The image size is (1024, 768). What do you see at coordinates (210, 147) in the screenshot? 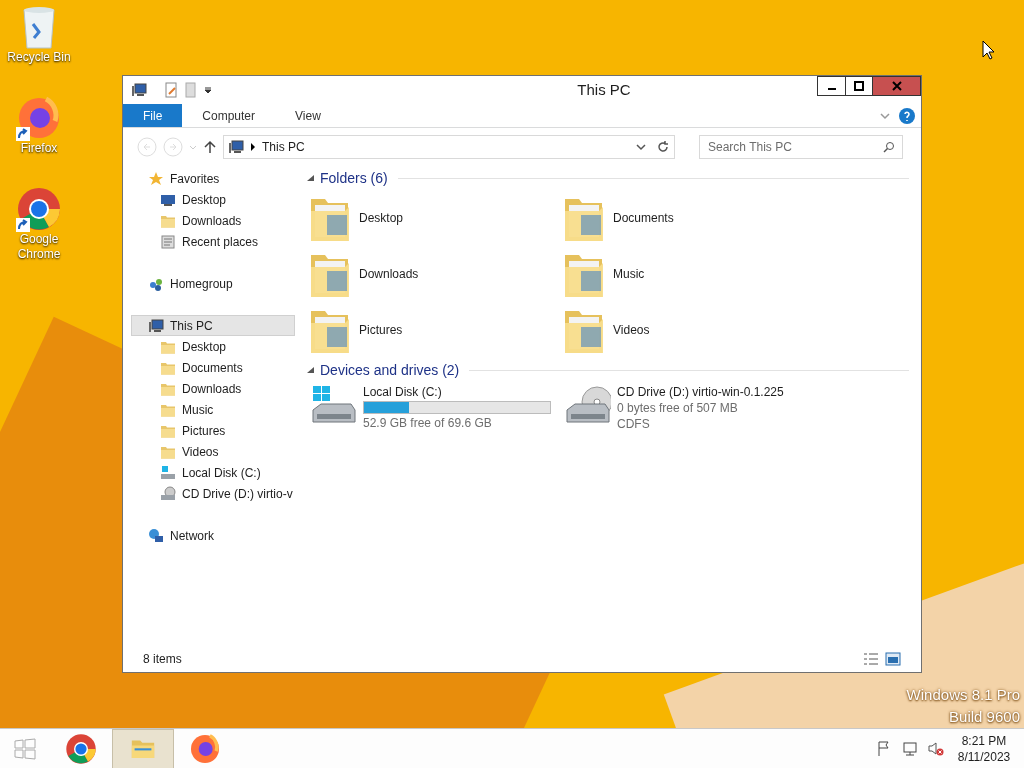
I see `up-arrow-icon` at bounding box center [210, 147].